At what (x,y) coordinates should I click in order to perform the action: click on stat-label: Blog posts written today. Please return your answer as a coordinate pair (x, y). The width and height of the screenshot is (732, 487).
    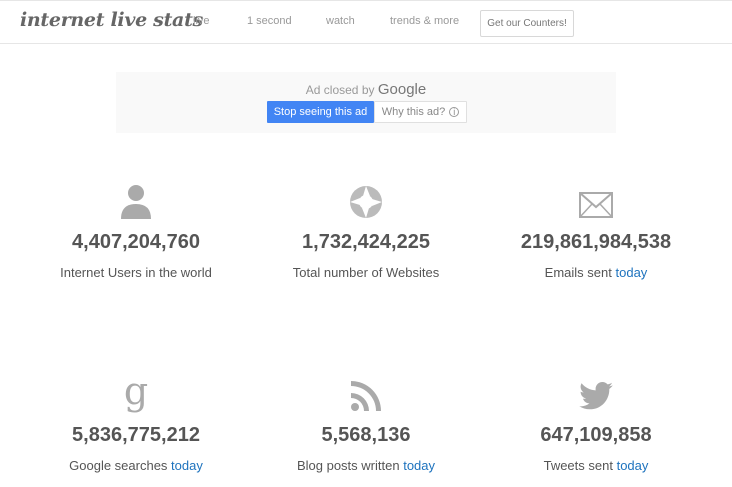
    Looking at the image, I should click on (366, 465).